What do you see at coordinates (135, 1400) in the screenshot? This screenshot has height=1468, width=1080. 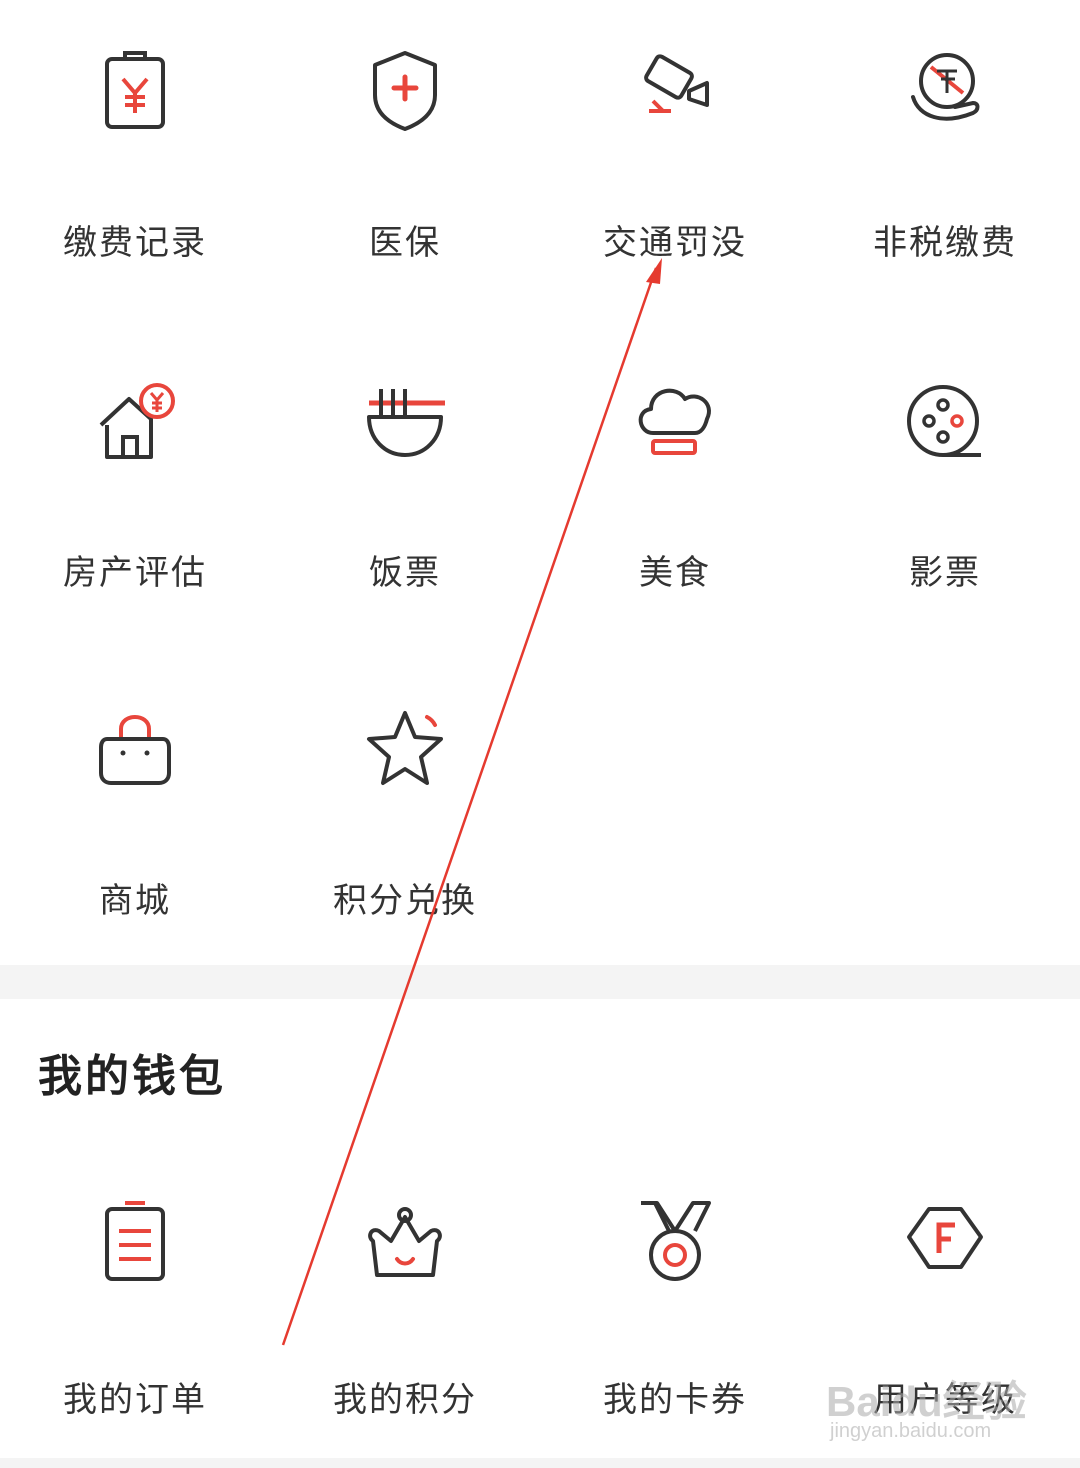 I see `wallet-label: 我的订单` at bounding box center [135, 1400].